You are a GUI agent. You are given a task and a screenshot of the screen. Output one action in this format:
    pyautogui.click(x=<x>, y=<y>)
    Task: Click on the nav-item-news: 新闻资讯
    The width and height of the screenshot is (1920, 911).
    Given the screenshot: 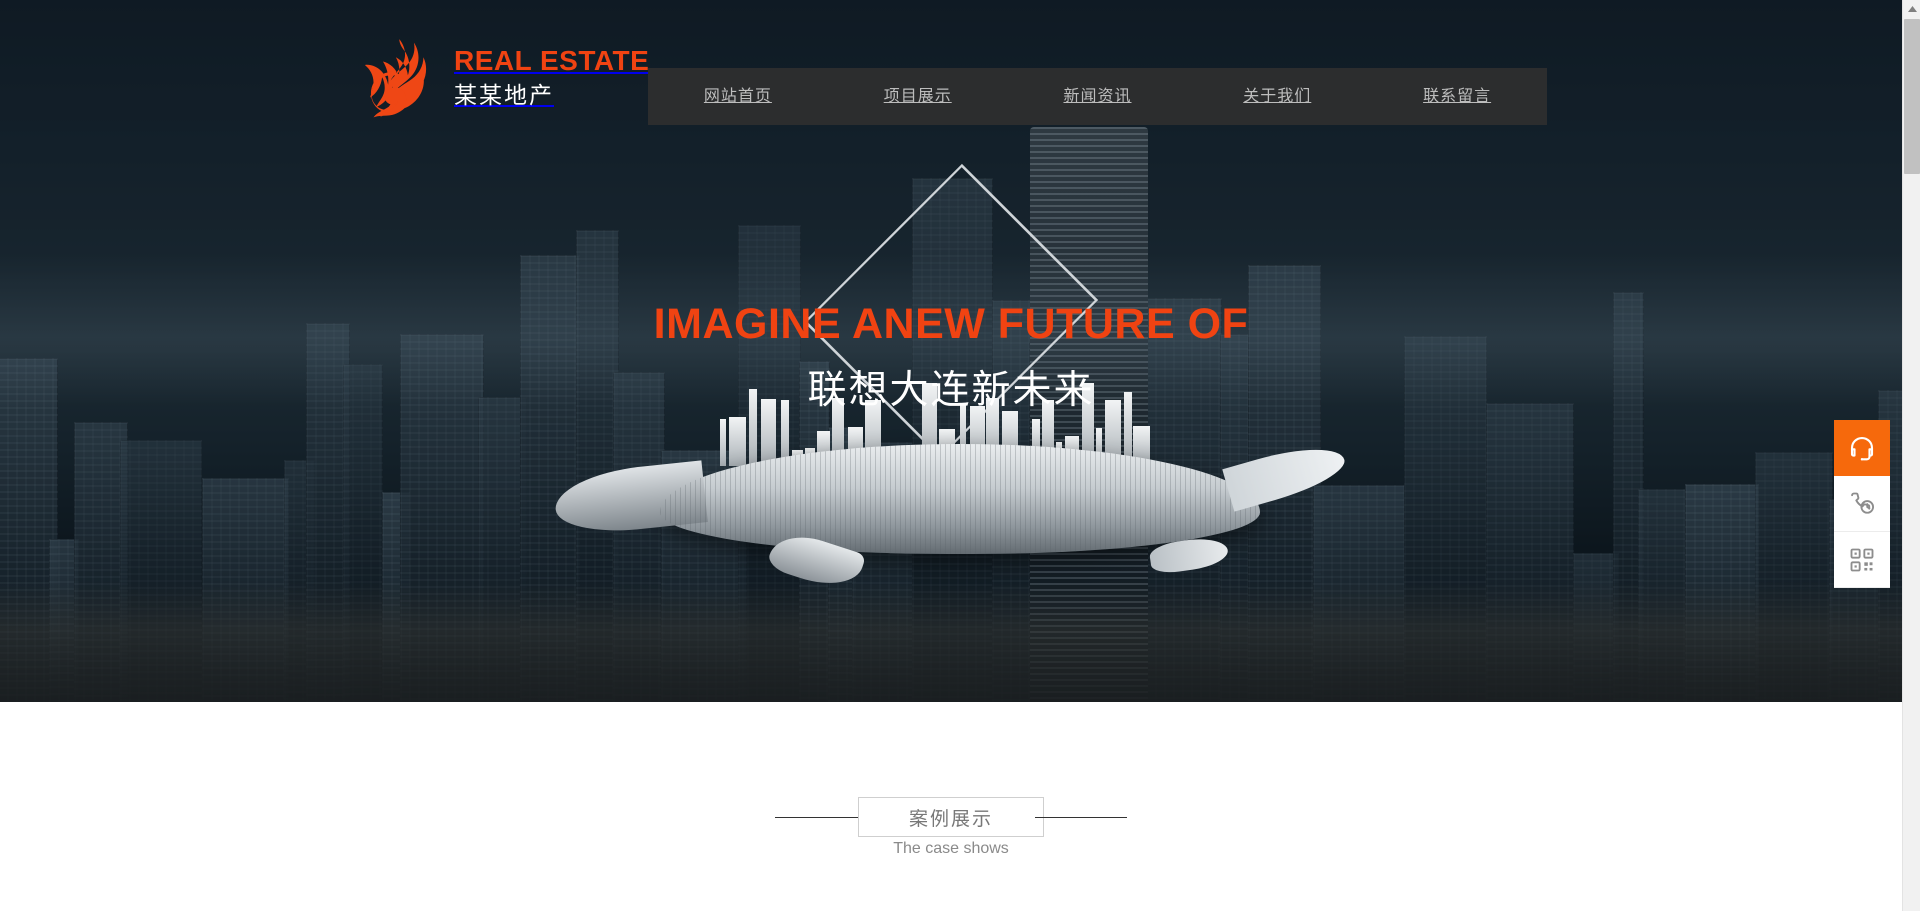 What is the action you would take?
    pyautogui.click(x=1098, y=96)
    